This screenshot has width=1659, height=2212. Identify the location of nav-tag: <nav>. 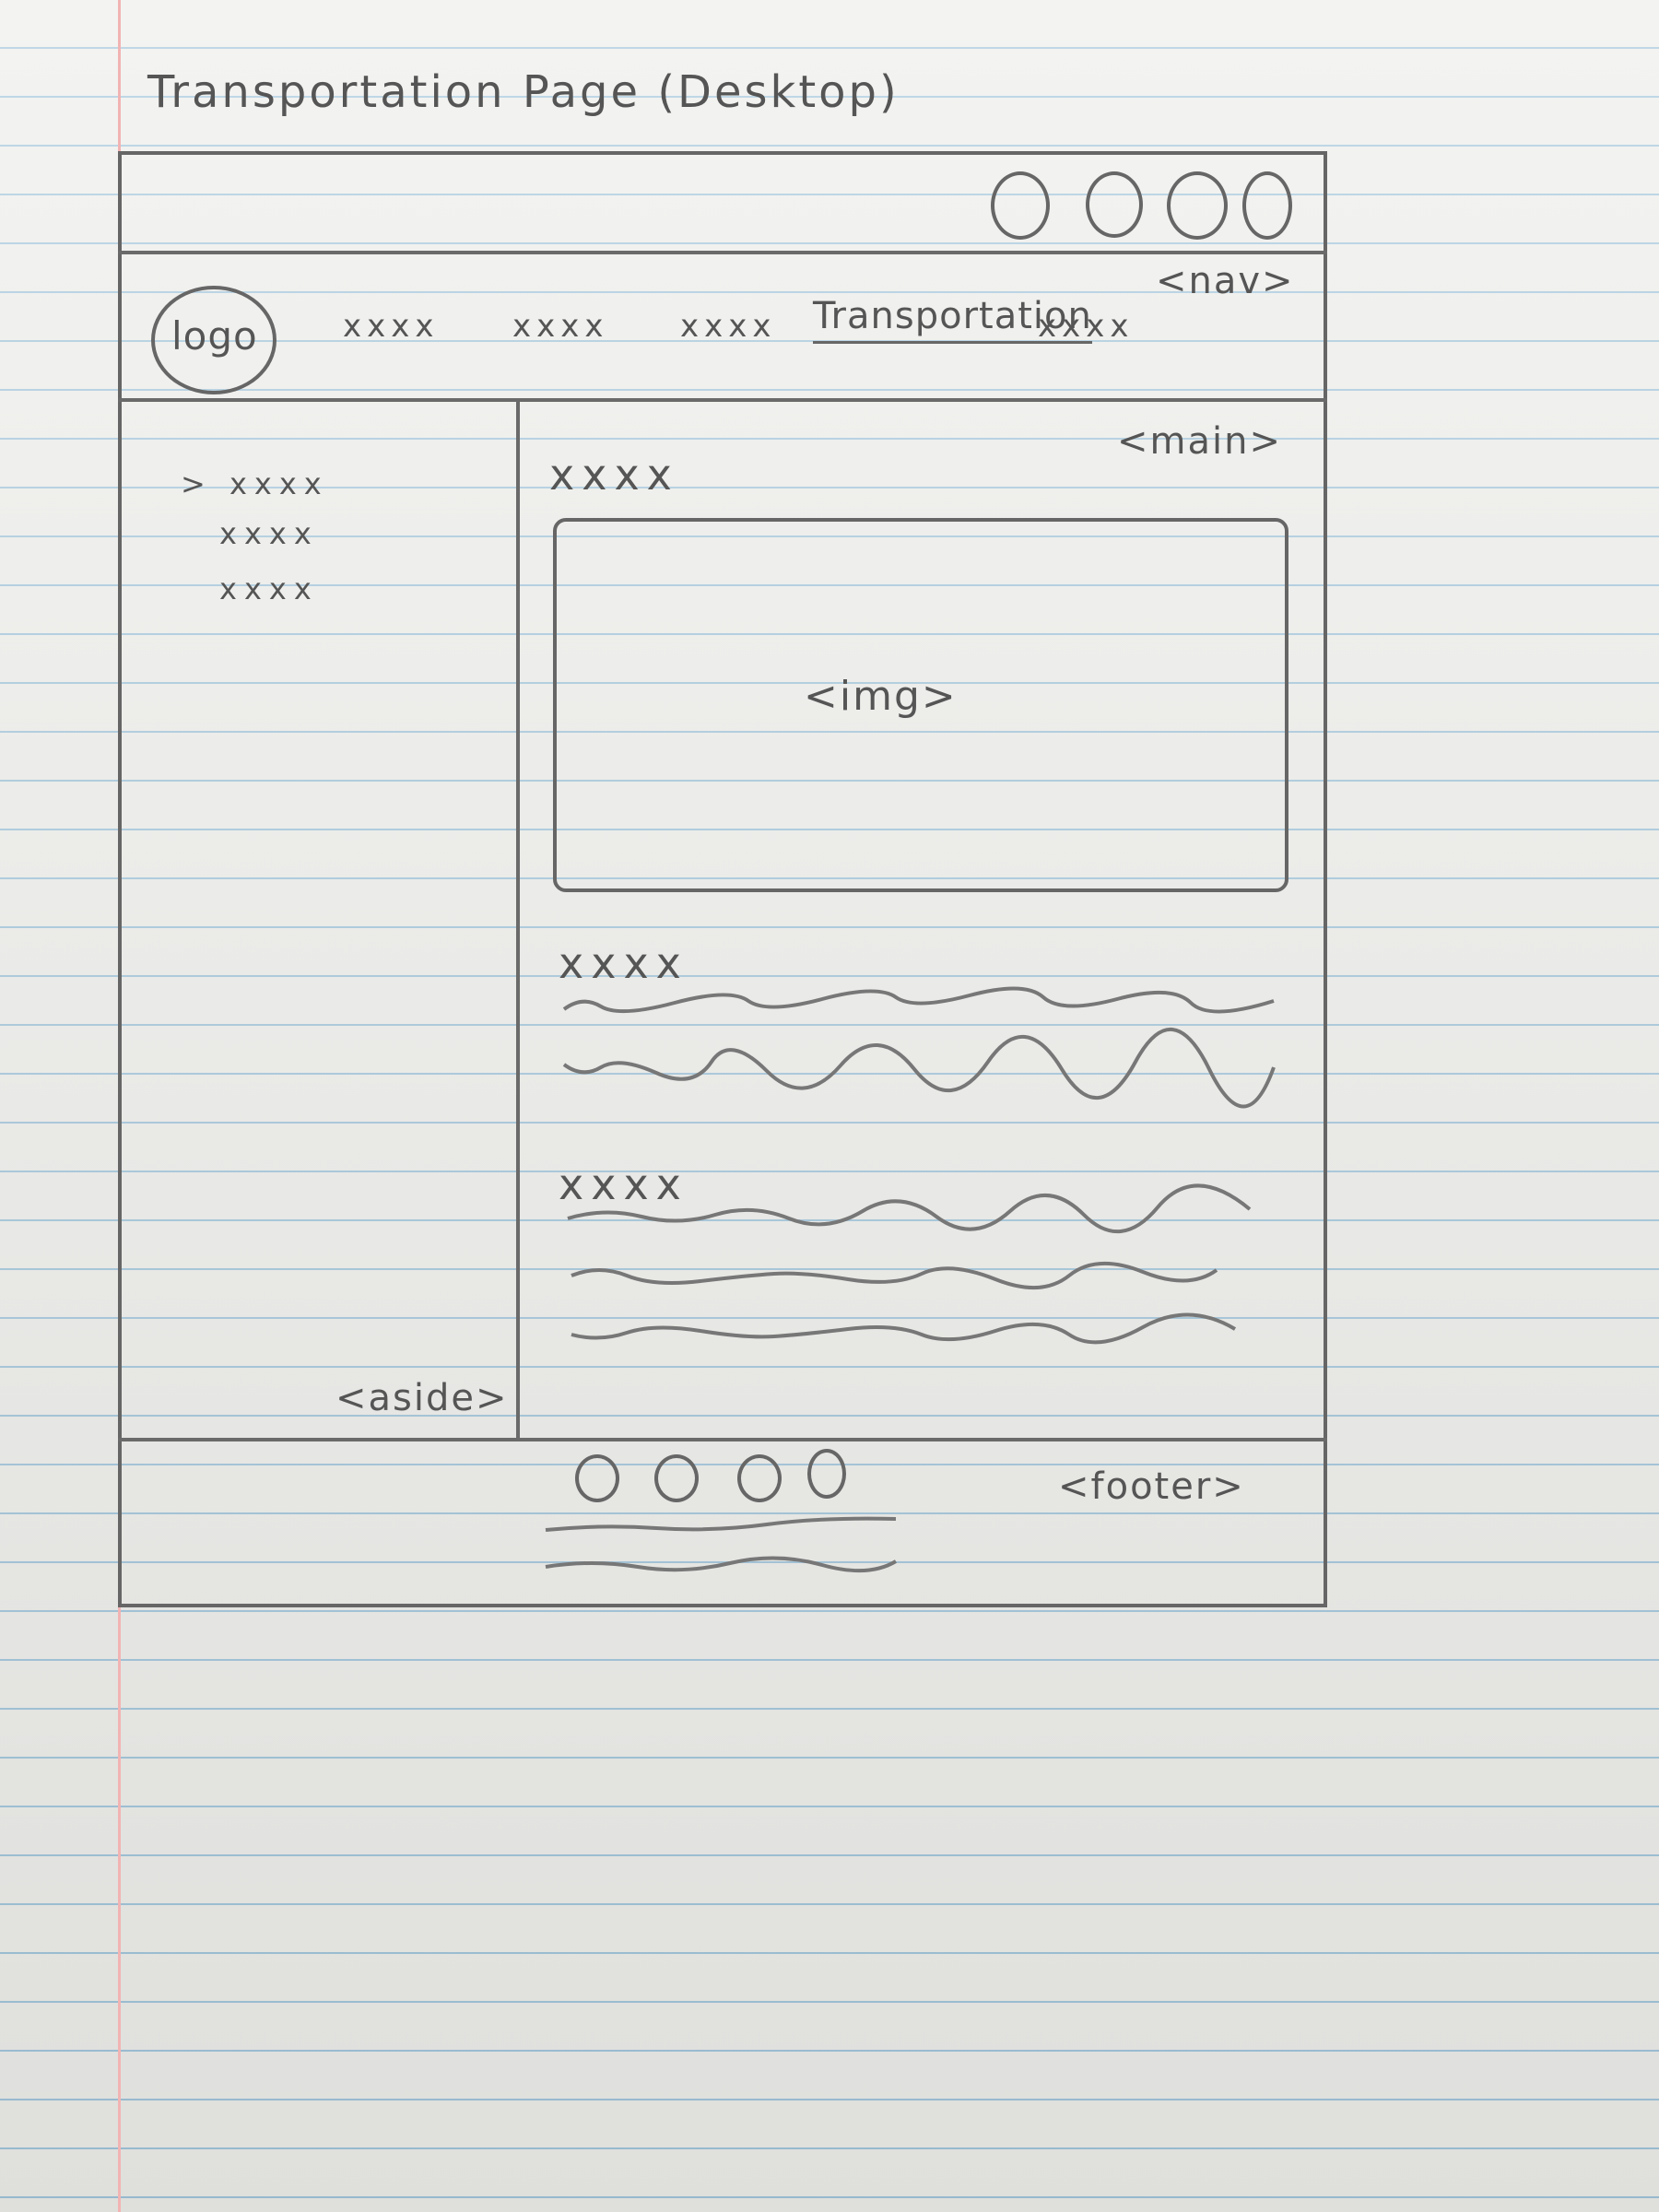
(1225, 281).